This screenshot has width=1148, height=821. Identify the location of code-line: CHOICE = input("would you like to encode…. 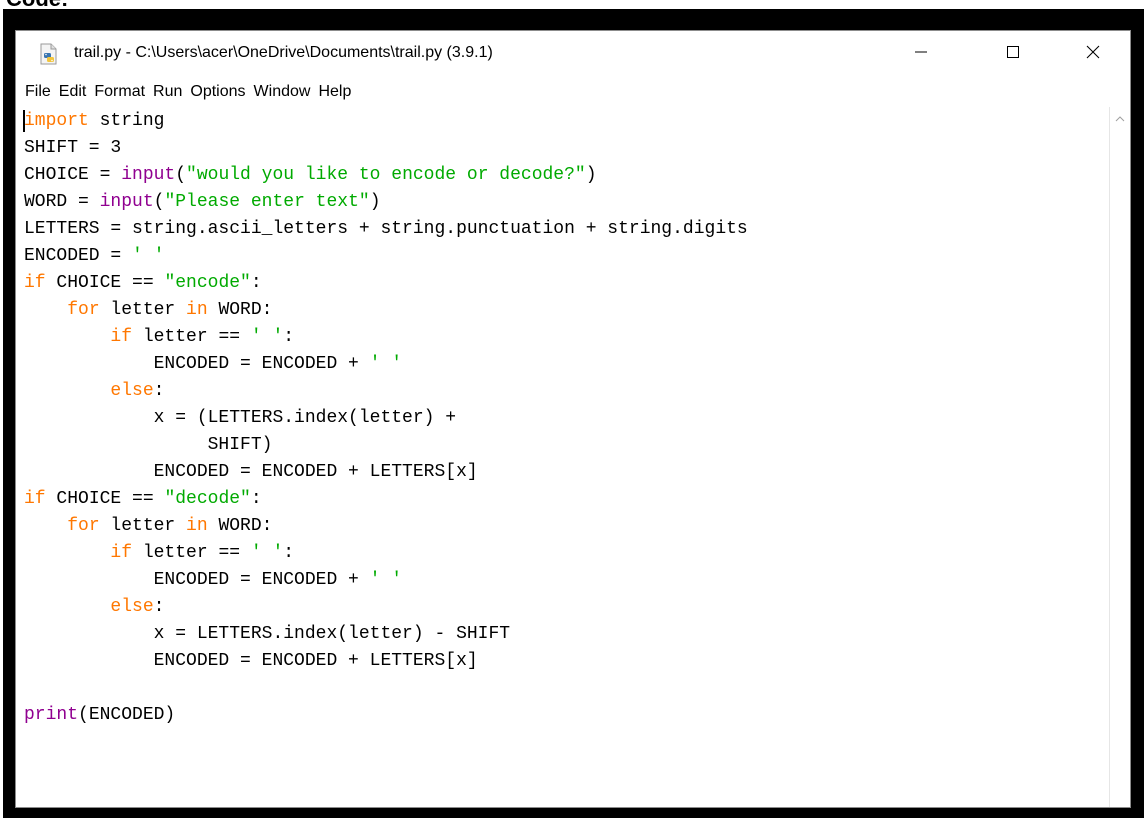
(310, 175).